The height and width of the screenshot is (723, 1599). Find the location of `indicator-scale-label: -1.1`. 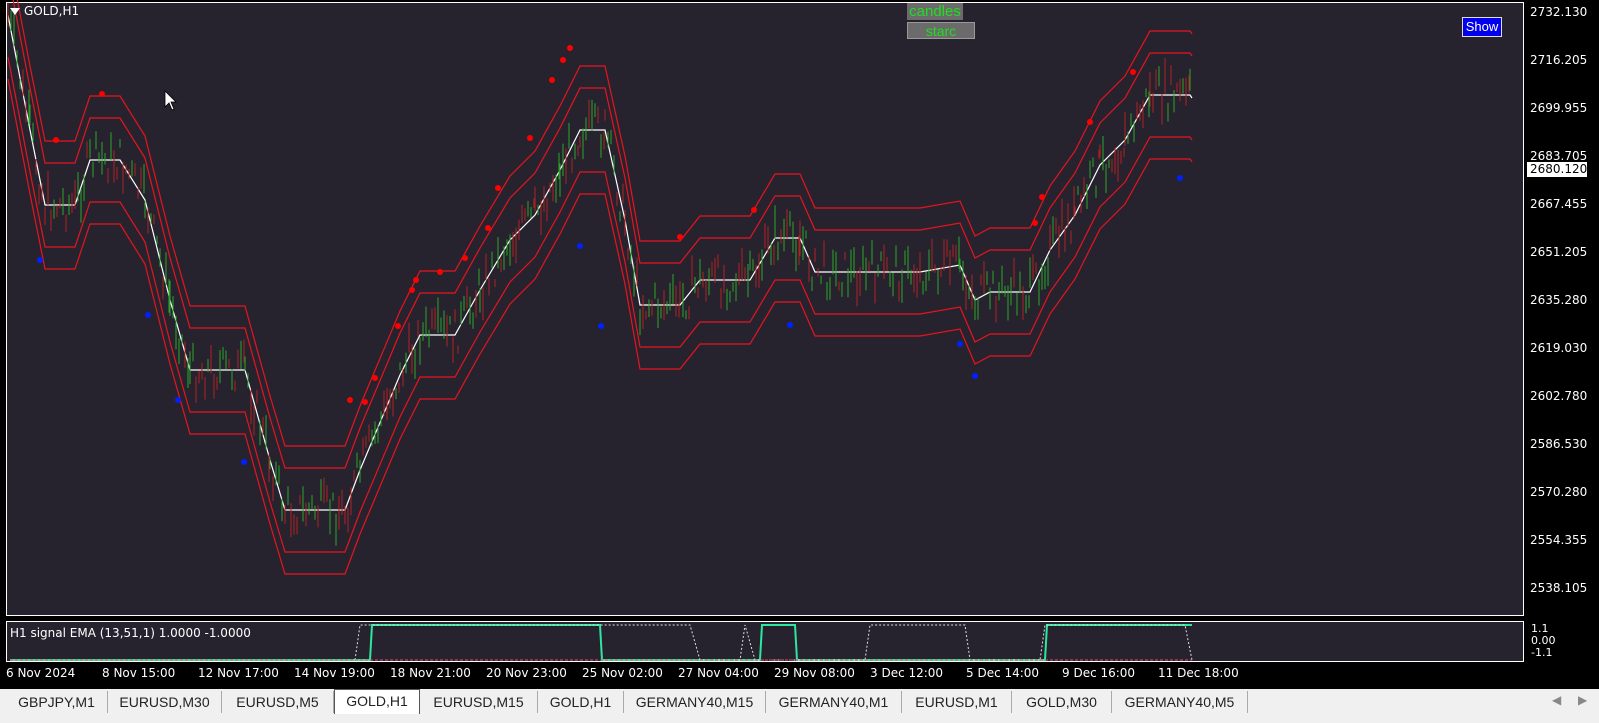

indicator-scale-label: -1.1 is located at coordinates (1542, 652).